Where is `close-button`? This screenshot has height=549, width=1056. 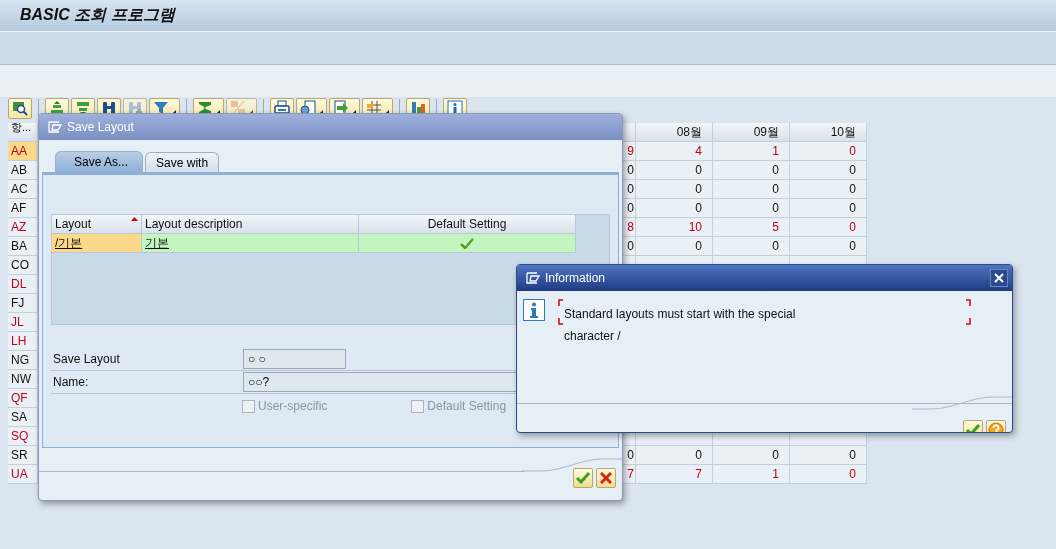 close-button is located at coordinates (999, 278).